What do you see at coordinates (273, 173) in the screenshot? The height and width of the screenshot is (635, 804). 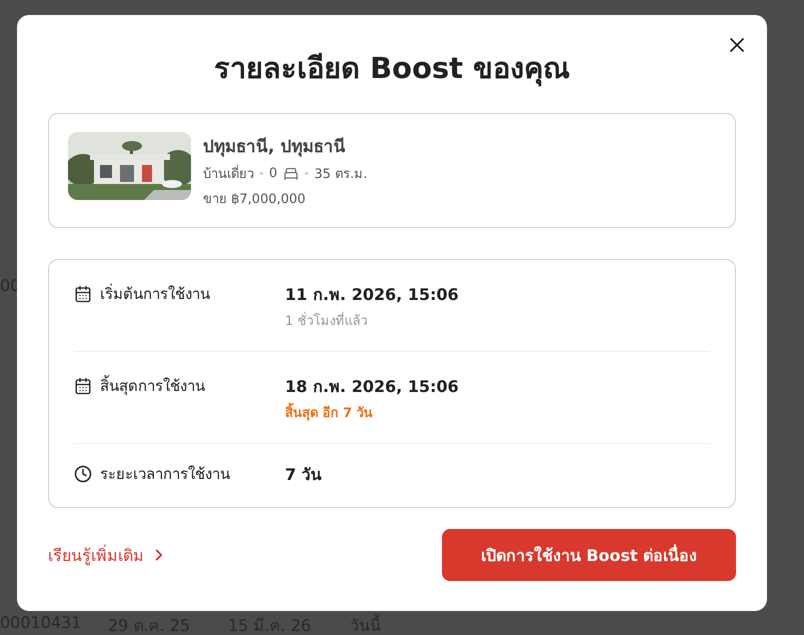 I see `bedroom-count: 0` at bounding box center [273, 173].